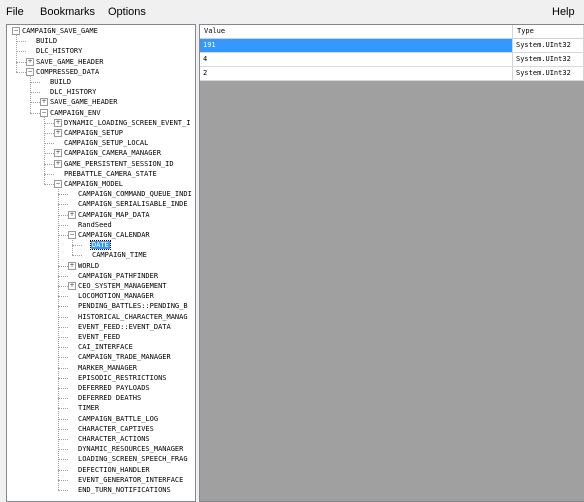 This screenshot has height=502, width=584. I want to click on tree-node-label: RandSeed, so click(95, 225).